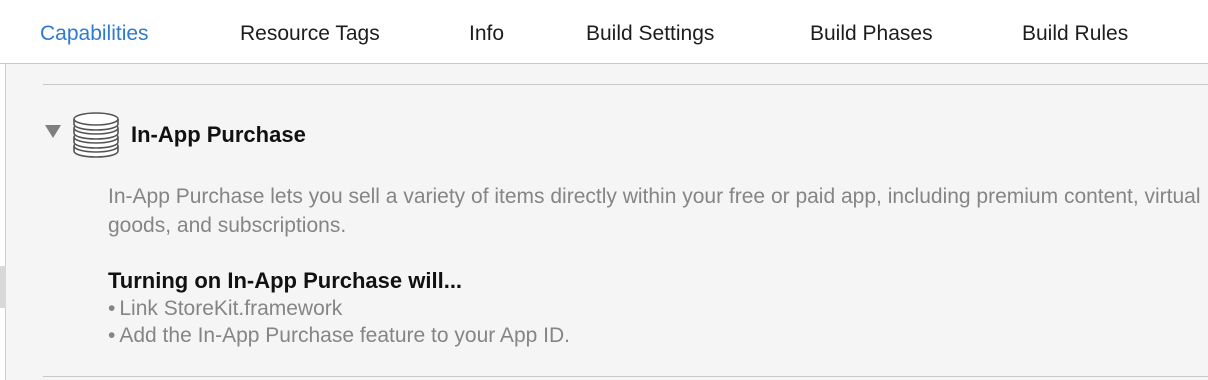 The width and height of the screenshot is (1208, 380). Describe the element at coordinates (94, 34) in the screenshot. I see `tab-capabilities: Capabilities` at that location.